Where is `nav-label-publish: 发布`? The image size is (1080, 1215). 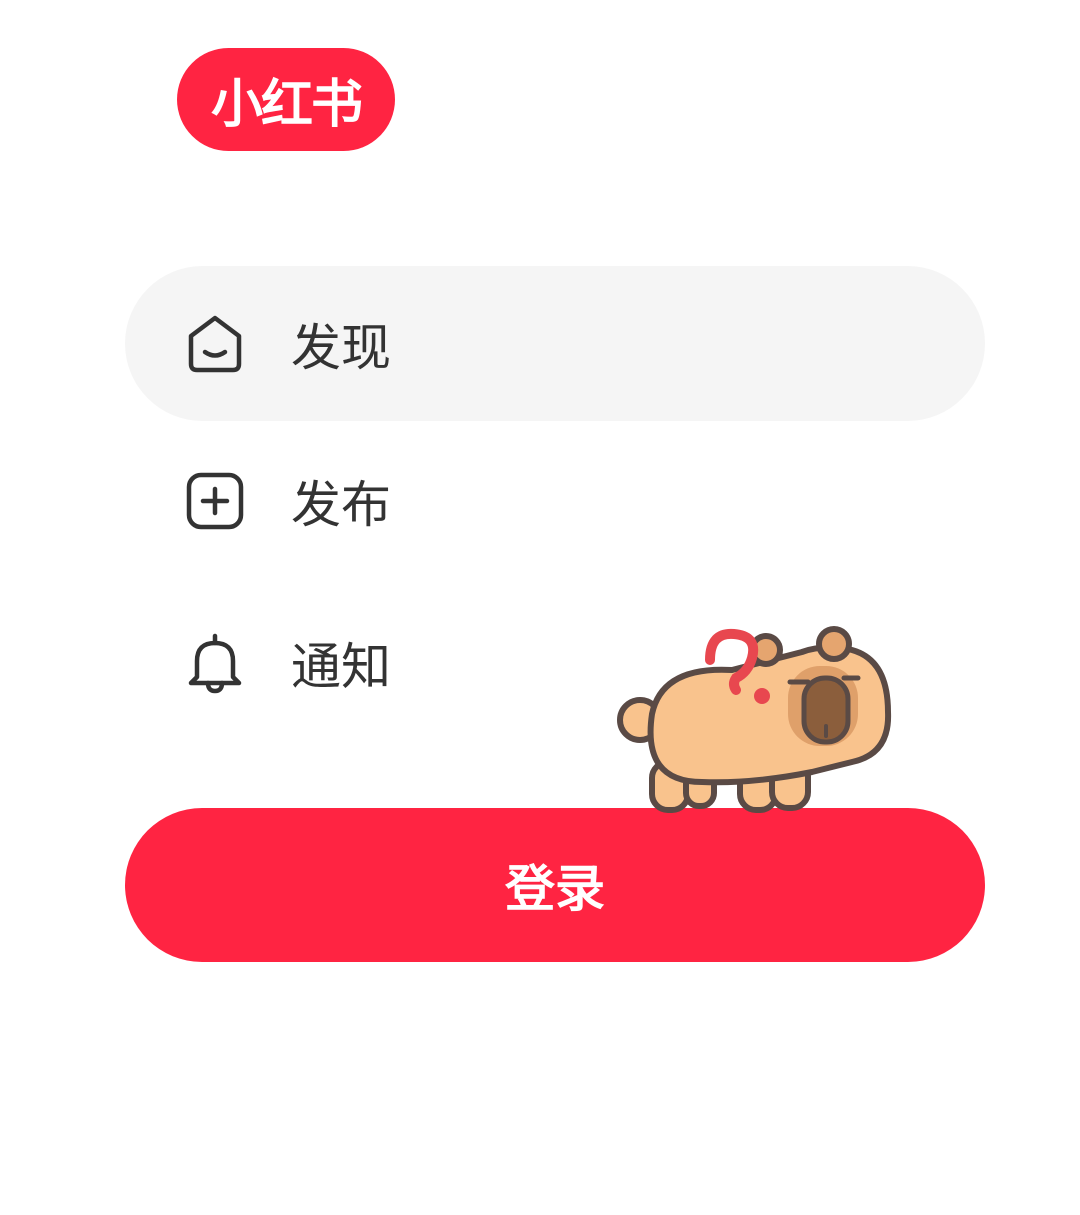
nav-label-publish: 发布 is located at coordinates (341, 504).